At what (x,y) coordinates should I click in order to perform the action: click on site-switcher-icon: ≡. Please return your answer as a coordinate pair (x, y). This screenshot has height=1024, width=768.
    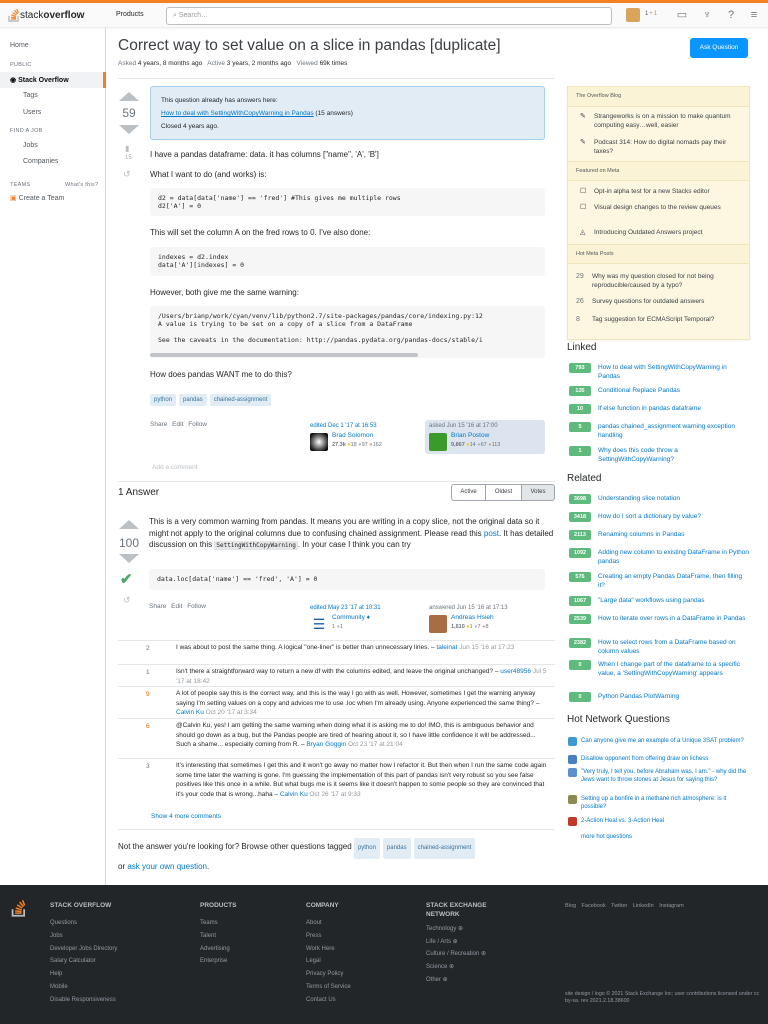
    Looking at the image, I should click on (754, 15).